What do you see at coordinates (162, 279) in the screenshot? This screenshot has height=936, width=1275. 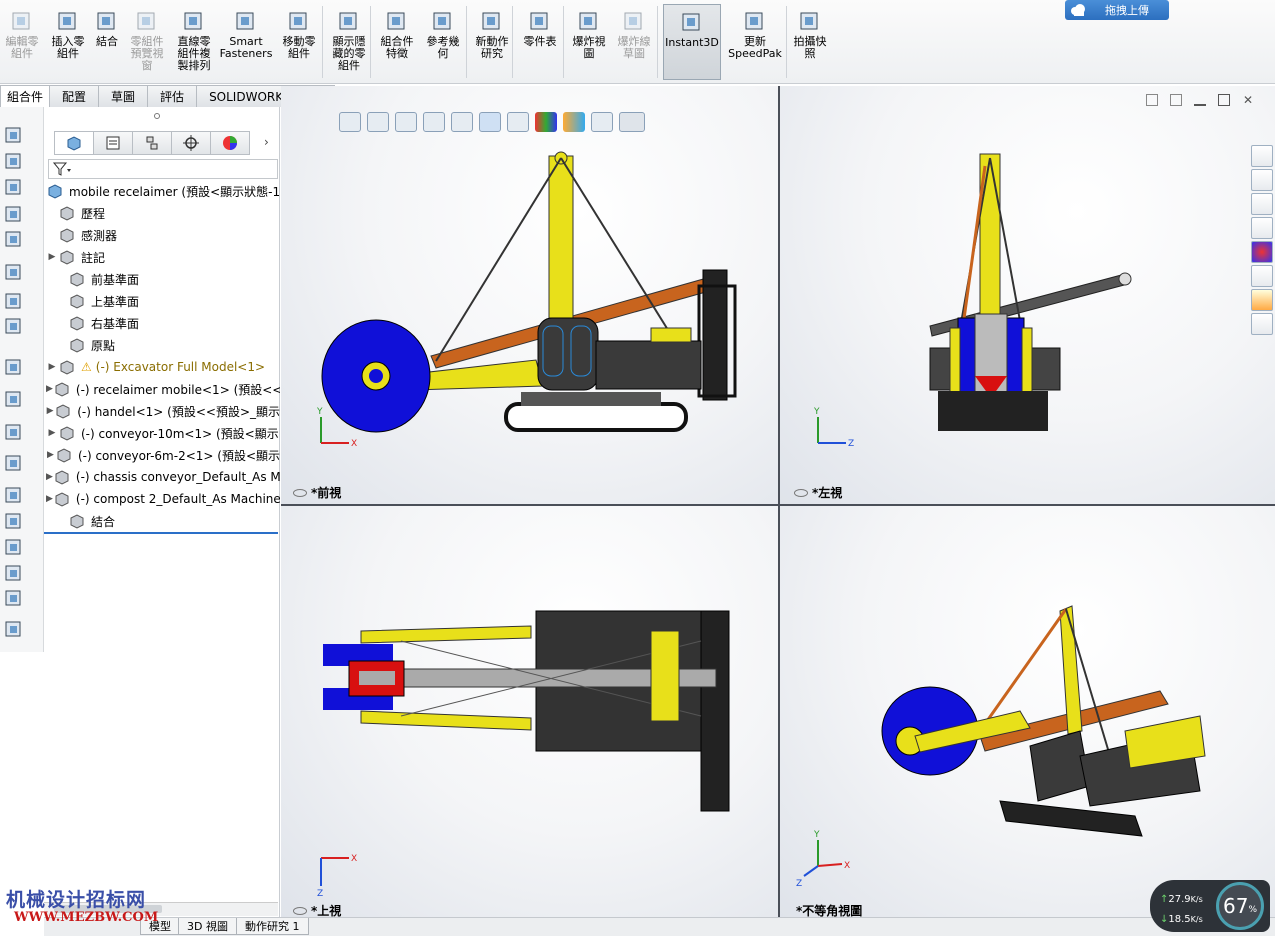 I see `tree-item: 前基準面` at bounding box center [162, 279].